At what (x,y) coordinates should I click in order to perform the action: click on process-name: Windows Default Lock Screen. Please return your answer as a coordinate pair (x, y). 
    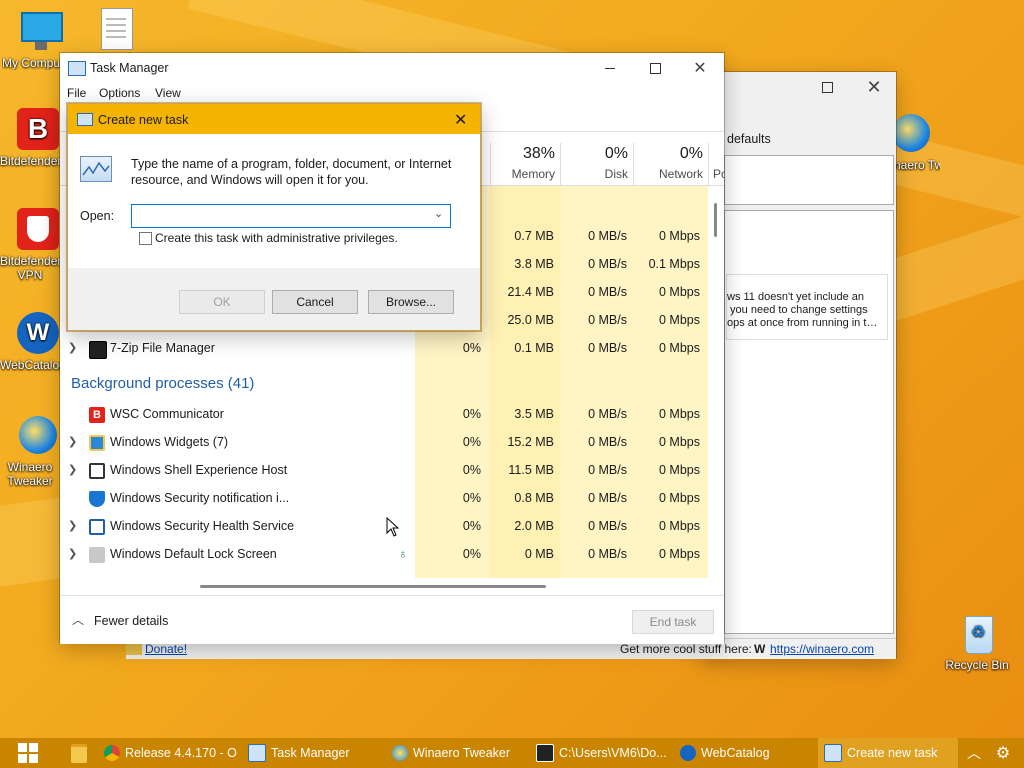
    Looking at the image, I should click on (193, 554).